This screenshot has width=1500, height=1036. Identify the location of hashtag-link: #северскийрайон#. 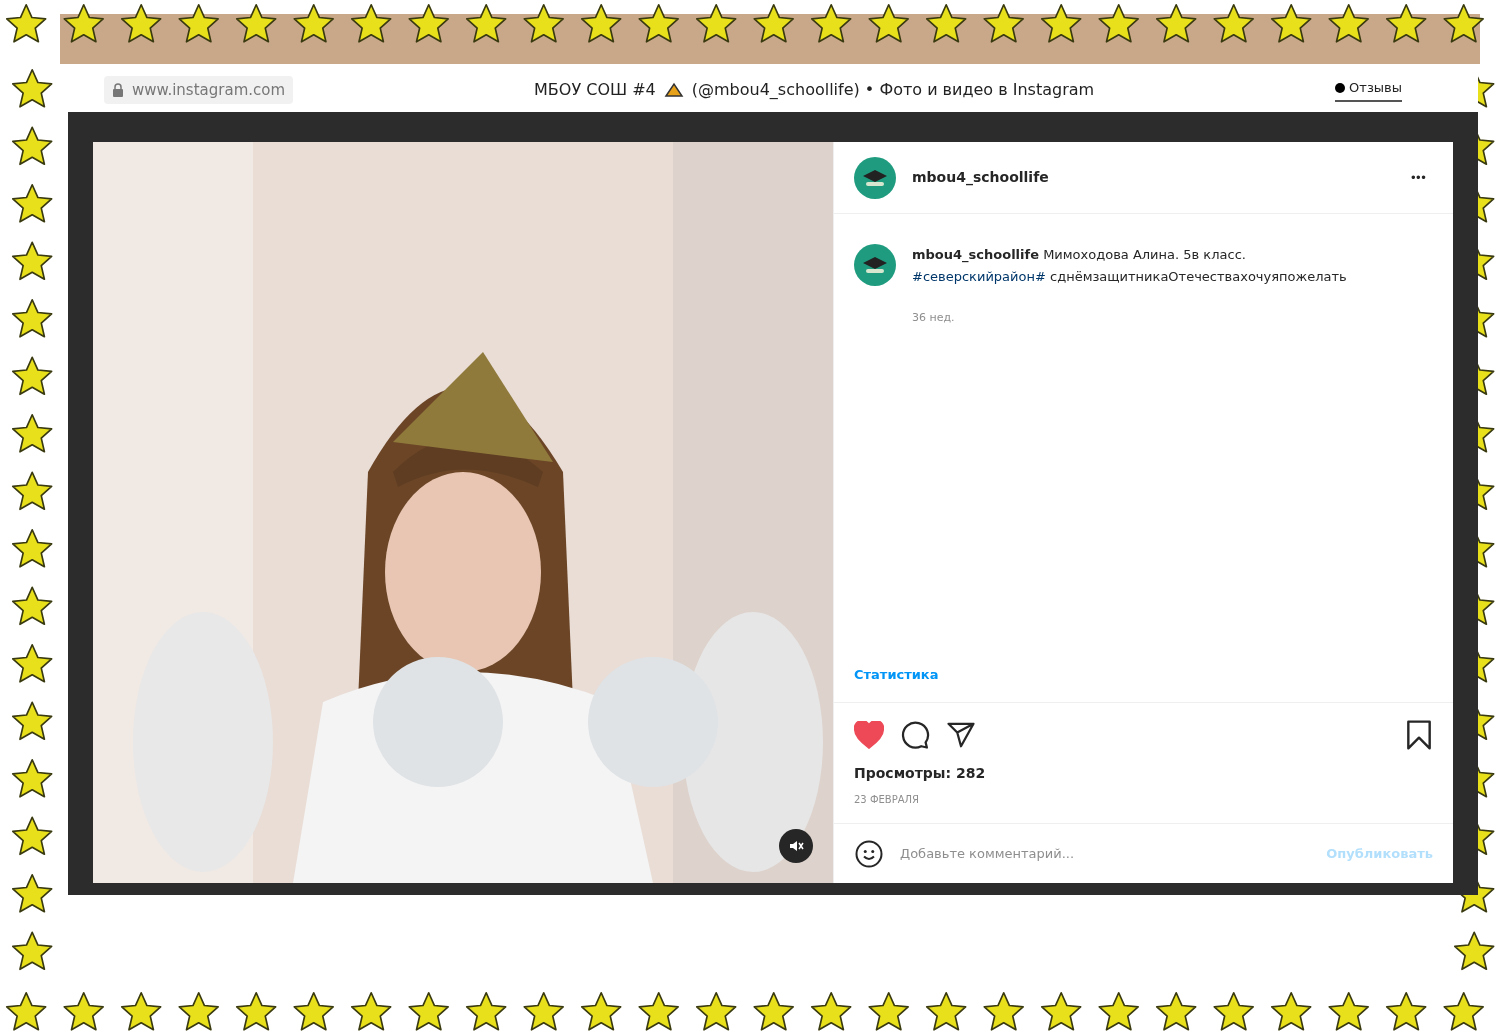
(979, 276).